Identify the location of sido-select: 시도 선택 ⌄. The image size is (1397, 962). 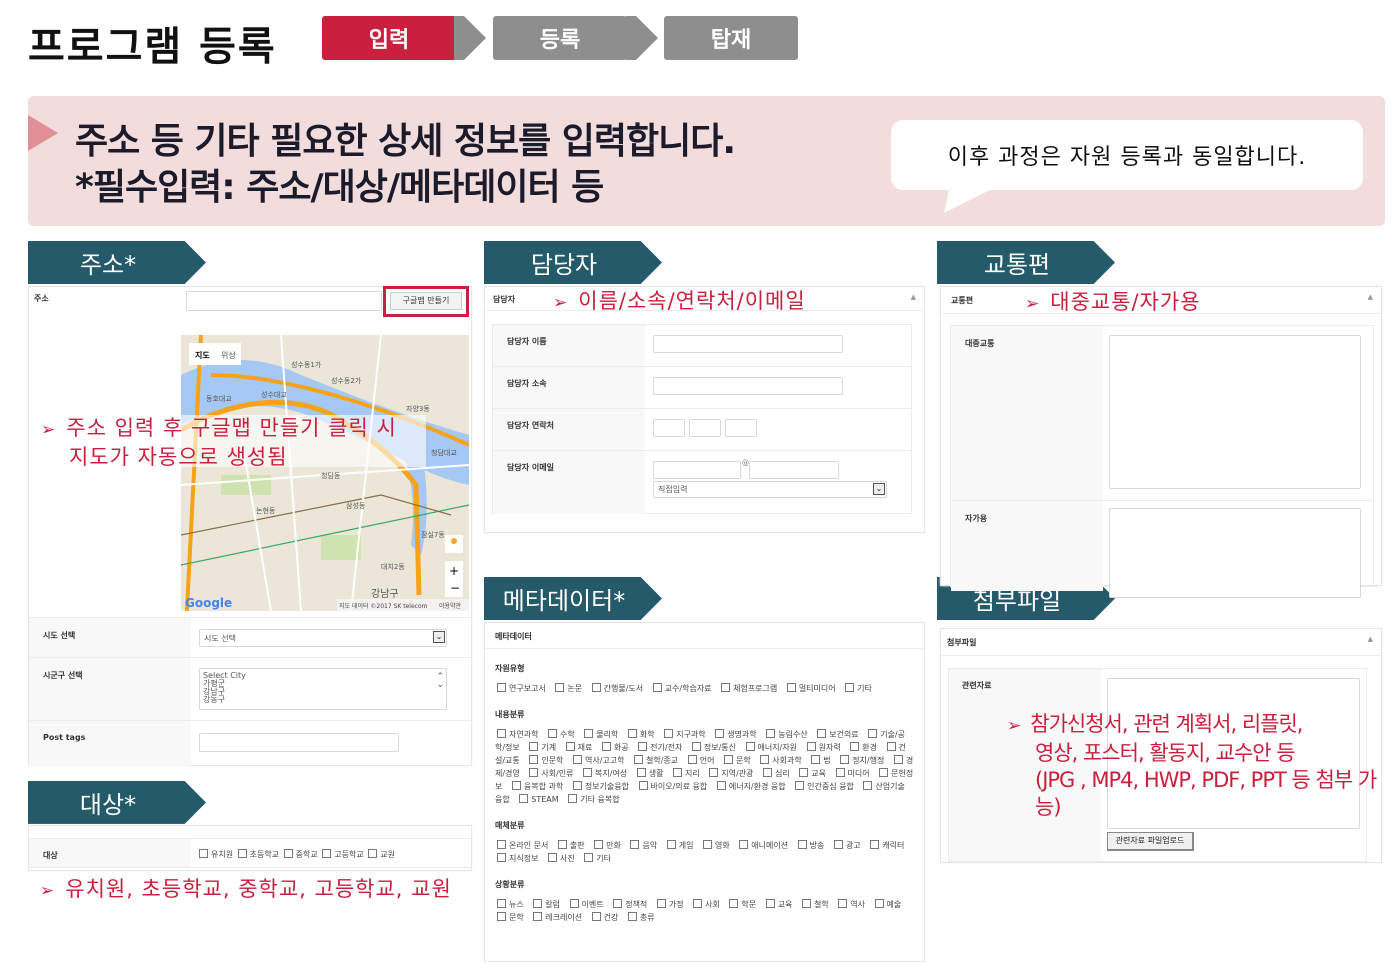
(323, 638).